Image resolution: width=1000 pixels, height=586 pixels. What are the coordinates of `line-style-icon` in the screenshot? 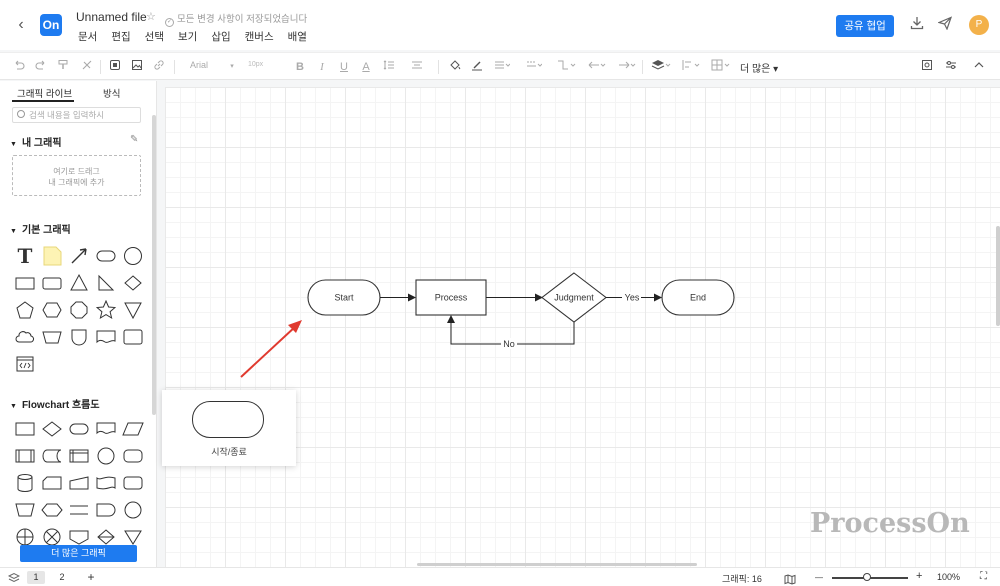 It's located at (502, 67).